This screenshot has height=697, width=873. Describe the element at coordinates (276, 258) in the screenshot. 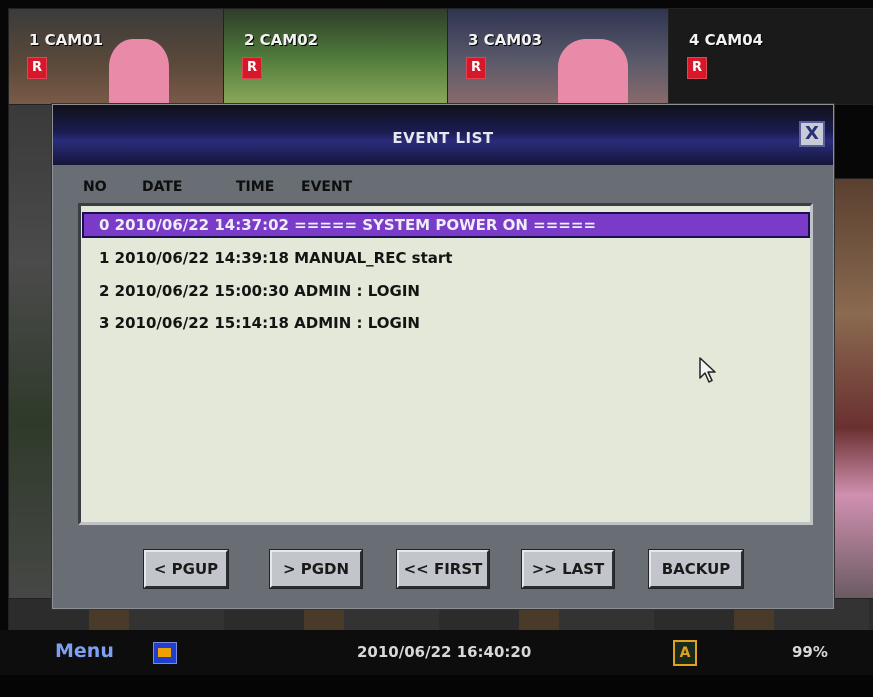

I see `event-row-text: 1 2010/06/22 14:39:18 MANUAL_REC start` at that location.